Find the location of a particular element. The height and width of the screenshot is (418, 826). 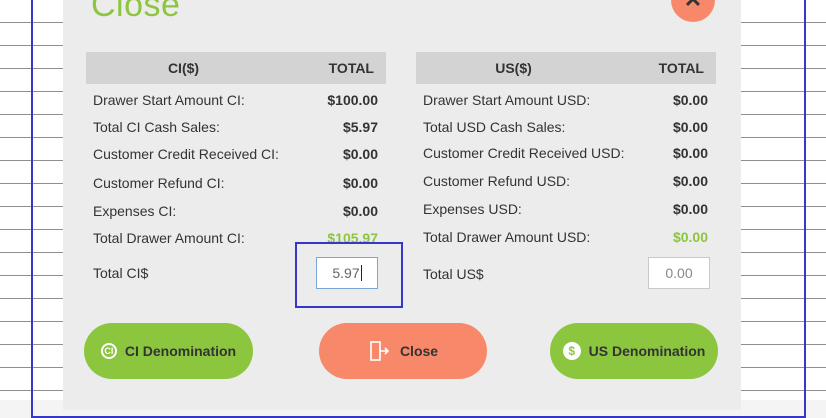

ci-row-label: Drawer Start Amount CI: is located at coordinates (169, 100).